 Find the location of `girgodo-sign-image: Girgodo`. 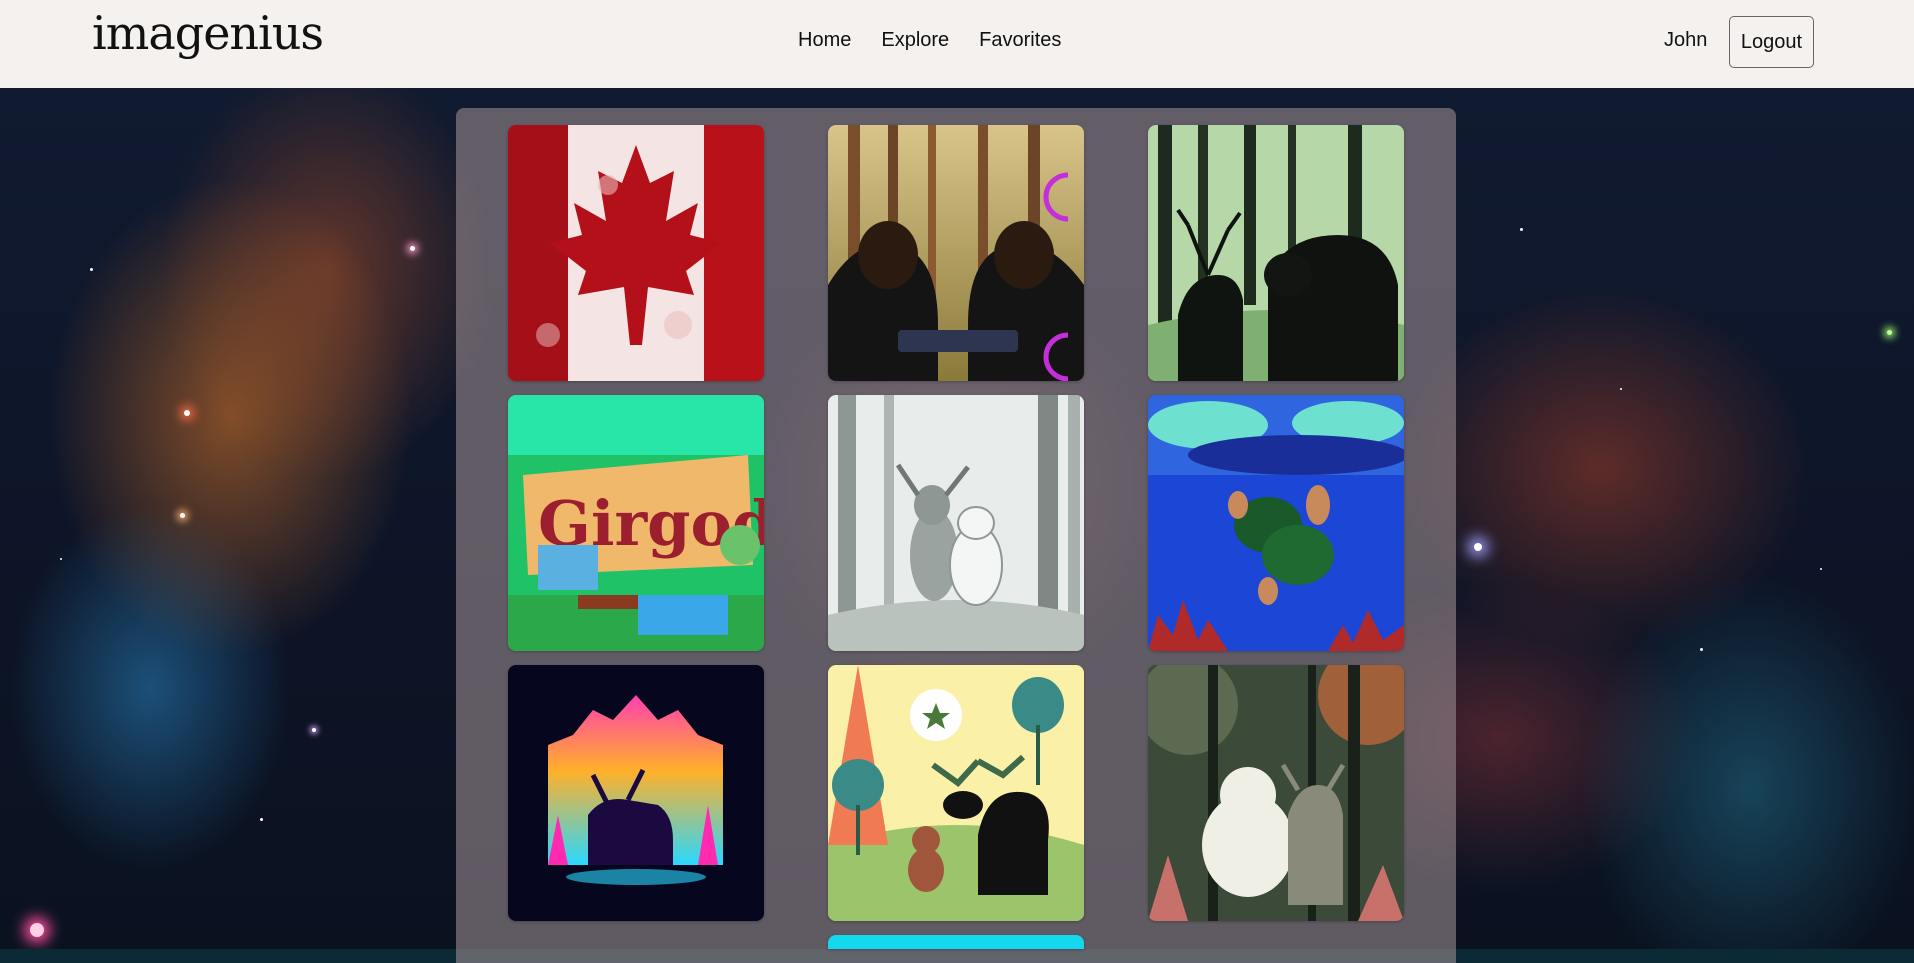

girgodo-sign-image: Girgodo is located at coordinates (636, 523).